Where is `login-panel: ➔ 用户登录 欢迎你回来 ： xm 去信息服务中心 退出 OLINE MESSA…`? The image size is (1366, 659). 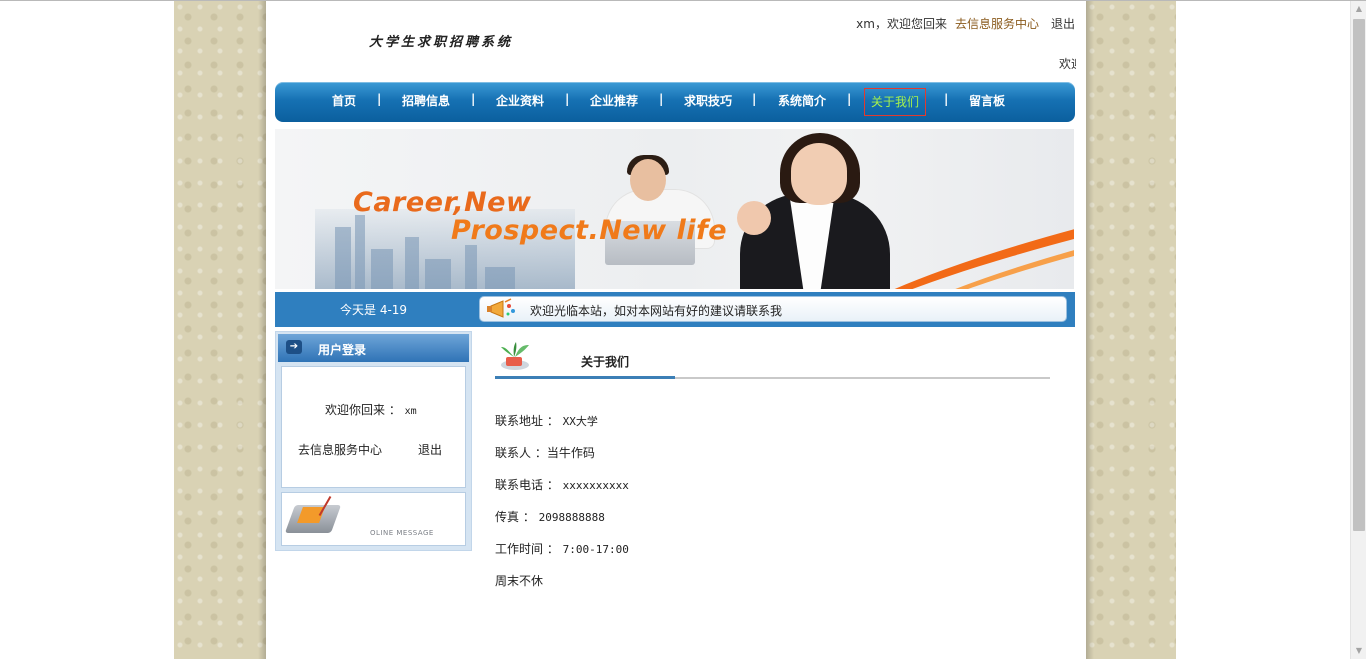
login-panel: ➔ 用户登录 欢迎你回来 ： xm 去信息服务中心 退出 OLINE MESSA… is located at coordinates (373, 441).